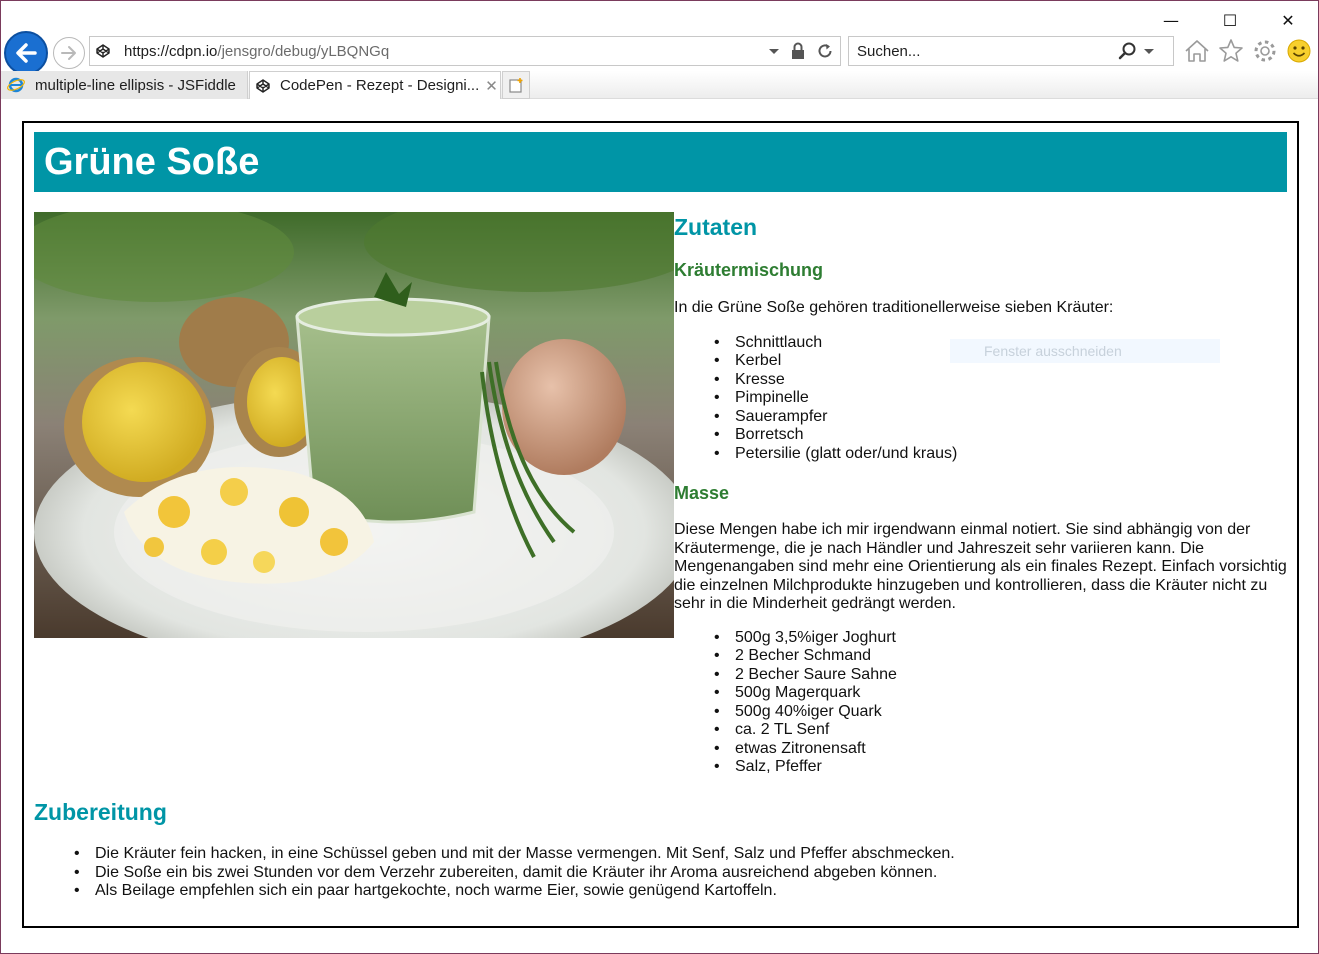 Image resolution: width=1319 pixels, height=954 pixels. What do you see at coordinates (1001, 380) in the screenshot?
I see `list-item: Kresse` at bounding box center [1001, 380].